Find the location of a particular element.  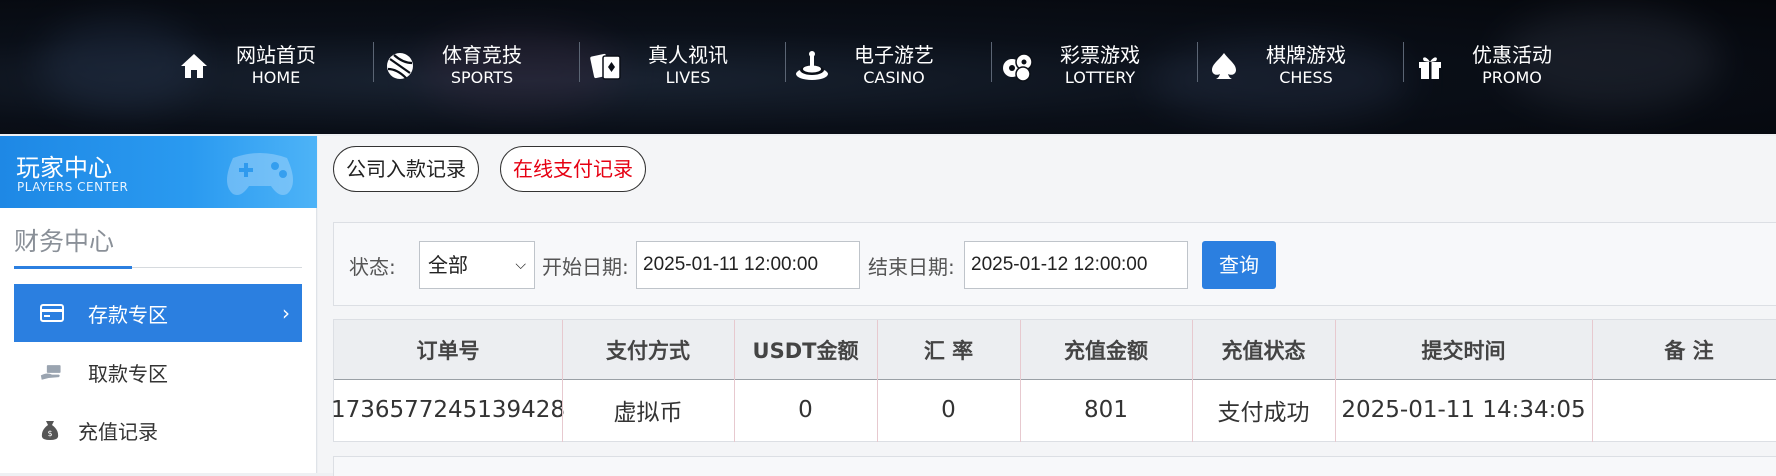

nav-label-zh: 体育竞技 is located at coordinates (482, 55).